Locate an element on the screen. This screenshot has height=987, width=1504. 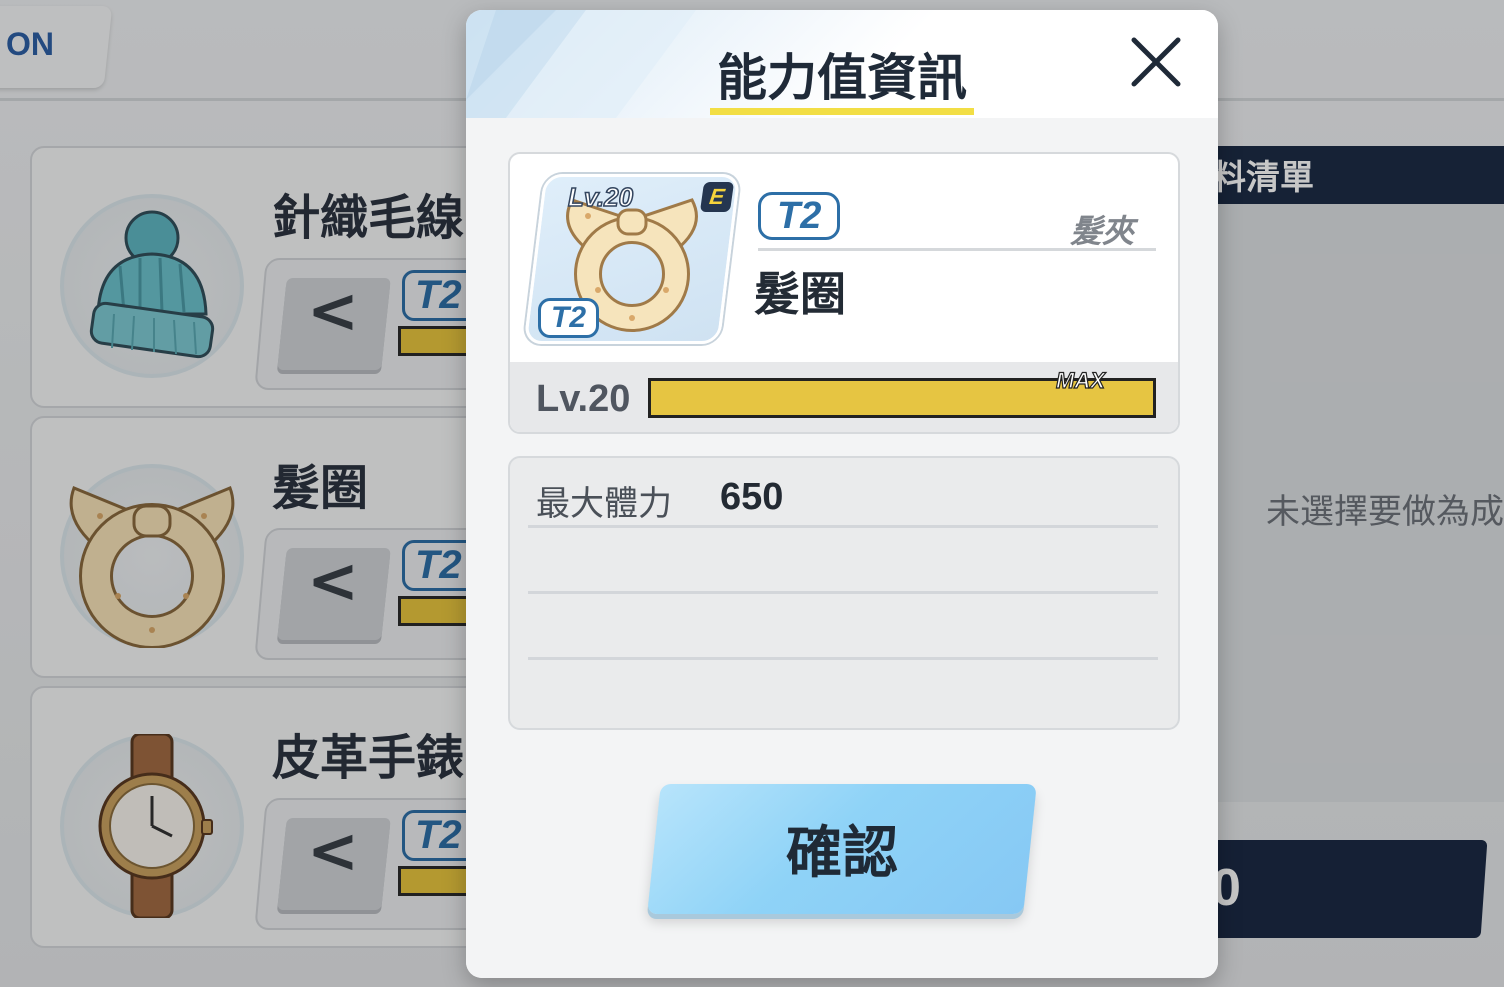
equipment-separator is located at coordinates (957, 249).